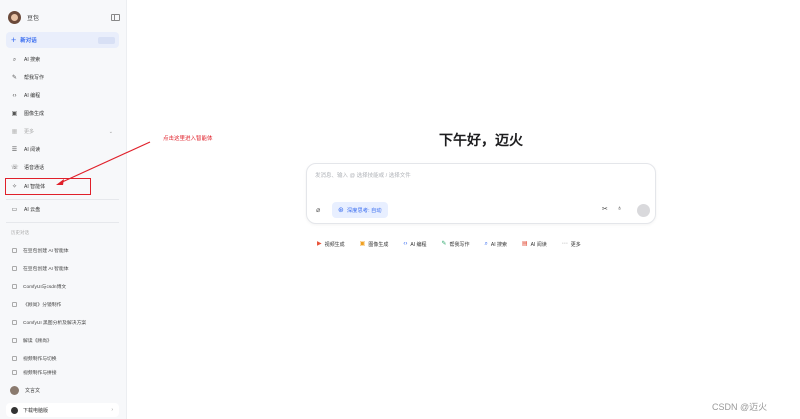 This screenshot has height=419, width=800. I want to click on chip-image-gen: ▣ 图像生成, so click(374, 244).